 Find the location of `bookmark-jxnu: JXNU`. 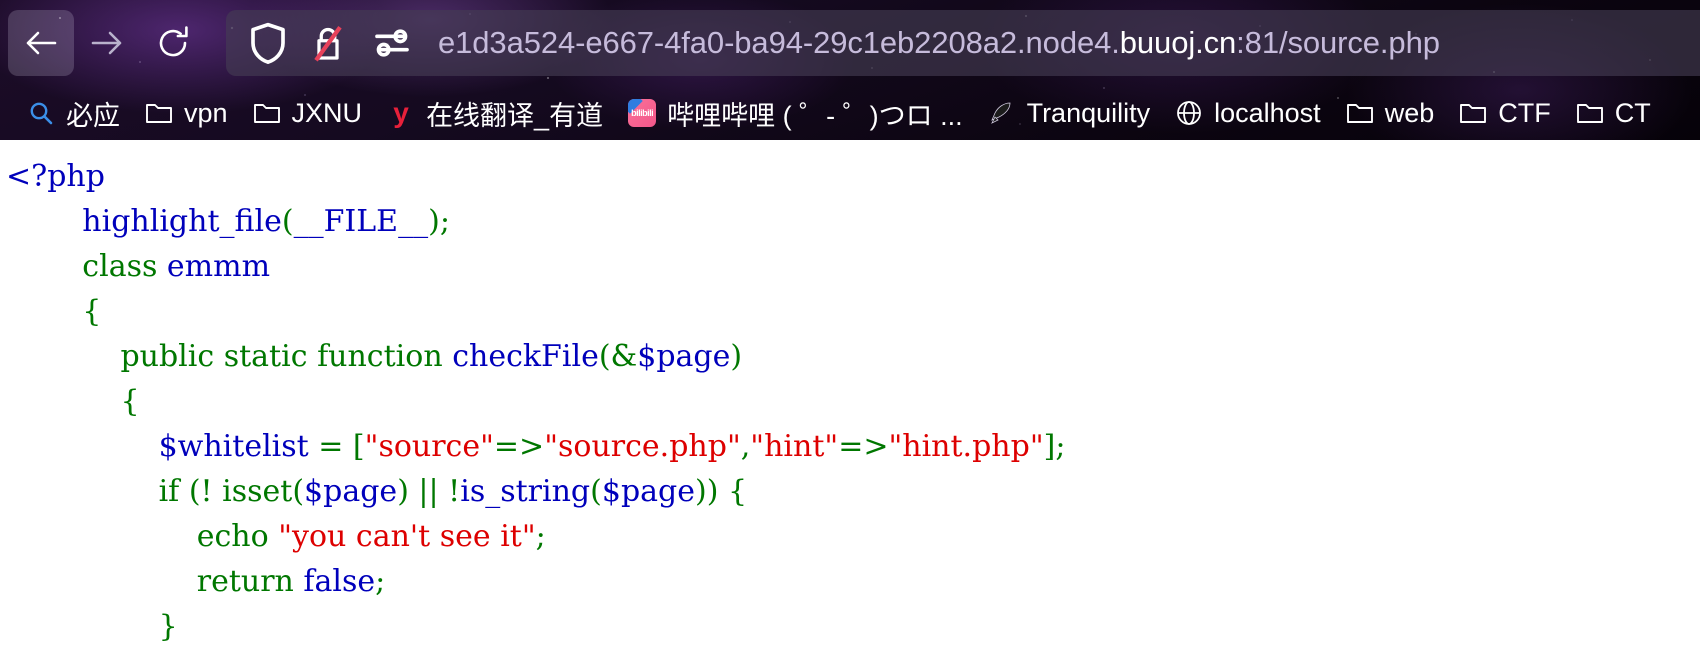

bookmark-jxnu: JXNU is located at coordinates (307, 113).